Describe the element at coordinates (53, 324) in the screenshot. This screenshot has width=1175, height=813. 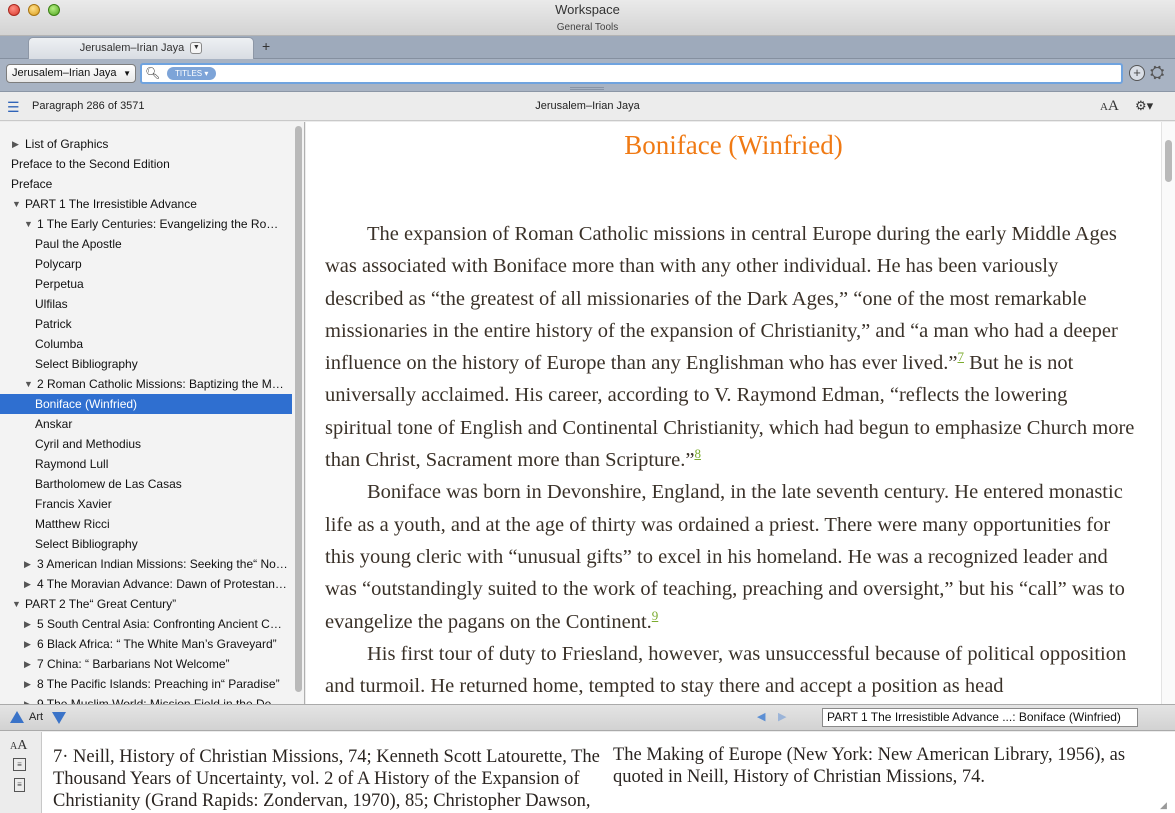
I see `toc-item-label: Patrick` at that location.